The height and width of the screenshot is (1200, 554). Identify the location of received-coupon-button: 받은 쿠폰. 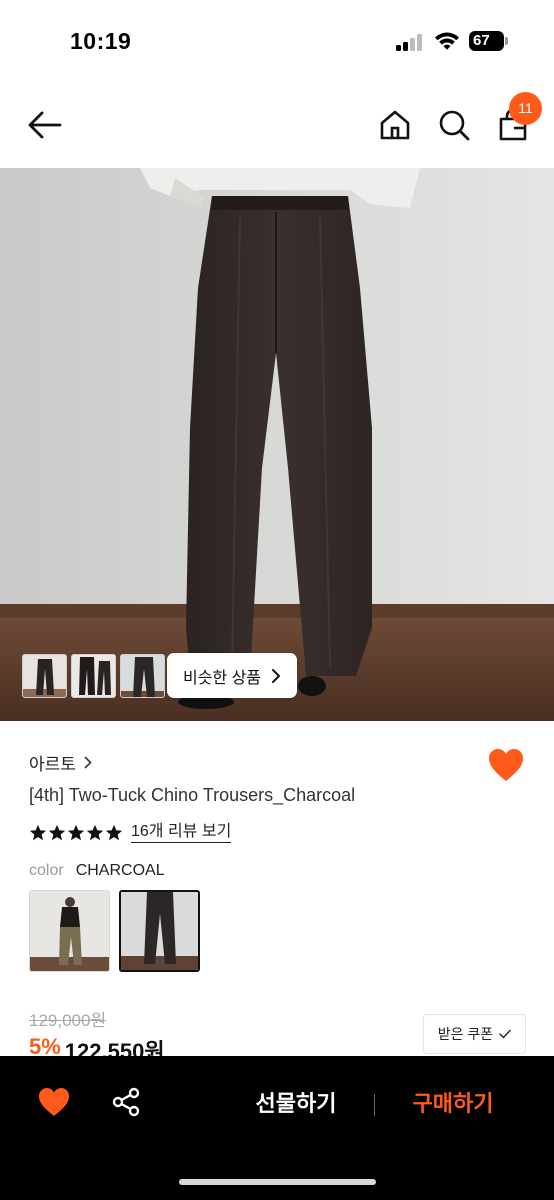
(474, 1034).